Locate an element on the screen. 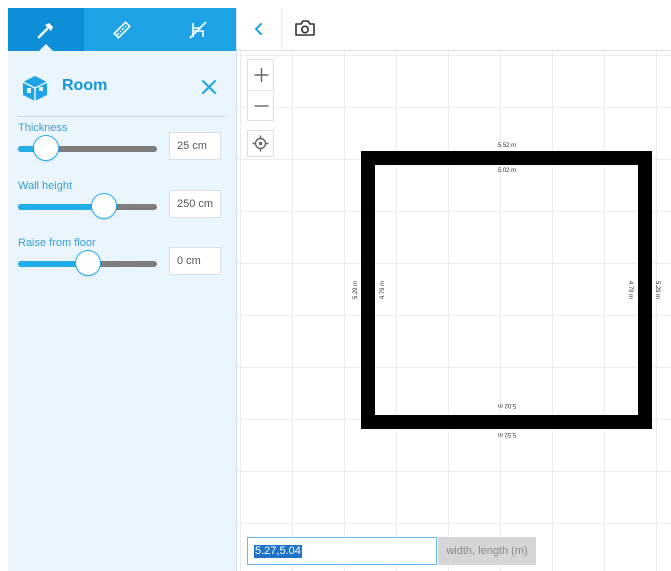 The height and width of the screenshot is (571, 671). center-view-button is located at coordinates (260, 143).